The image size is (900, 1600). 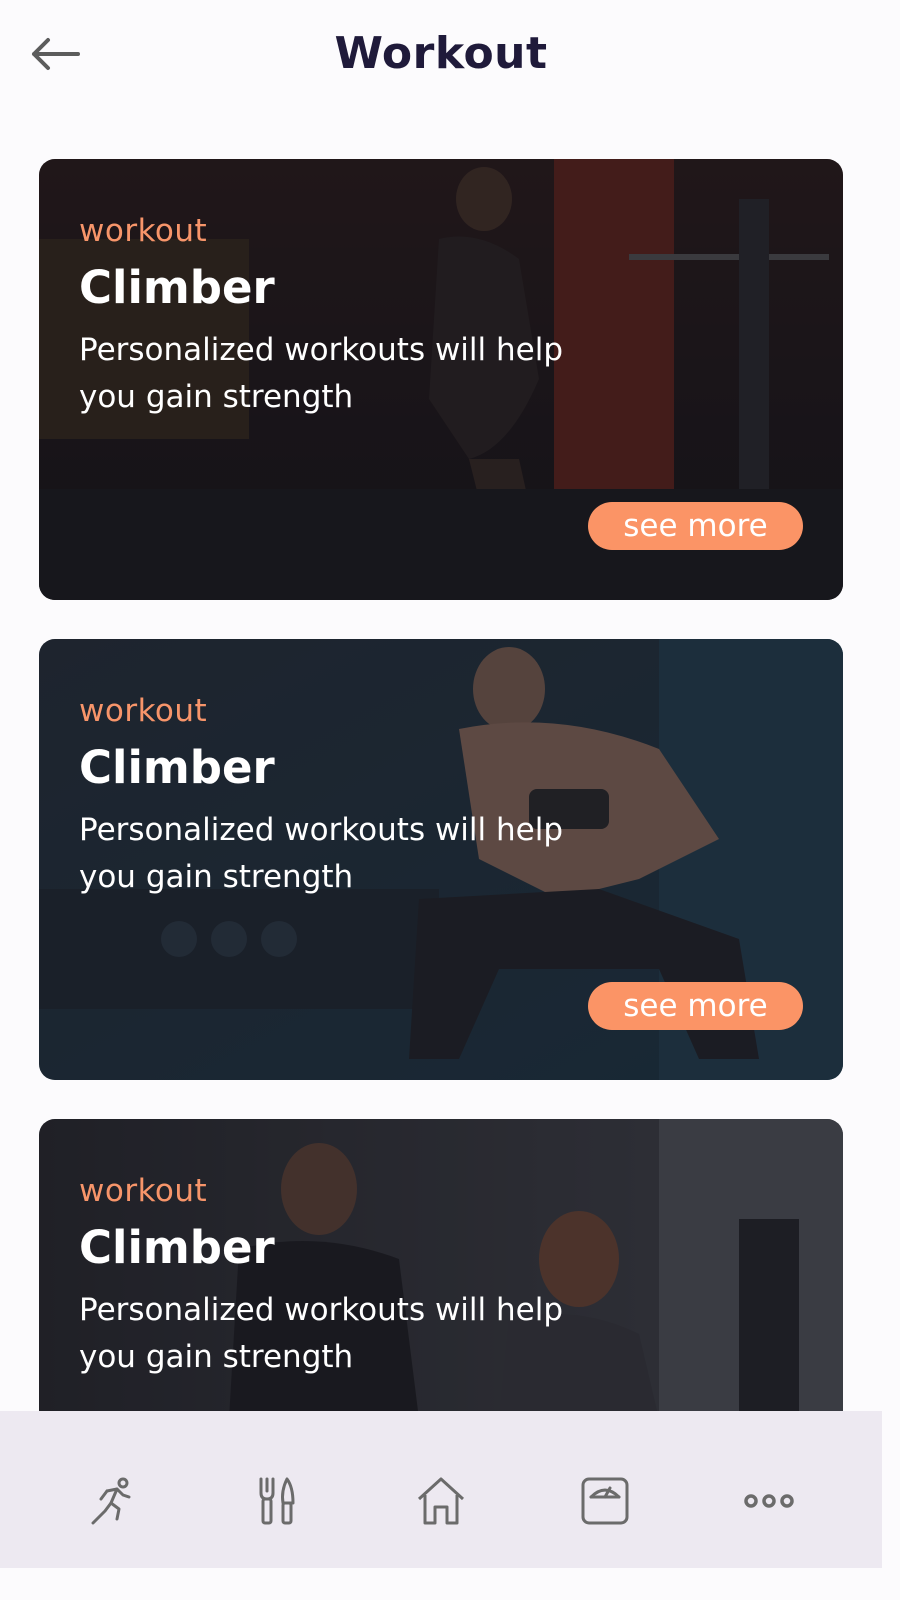 I want to click on more-dots-icon, so click(x=769, y=1501).